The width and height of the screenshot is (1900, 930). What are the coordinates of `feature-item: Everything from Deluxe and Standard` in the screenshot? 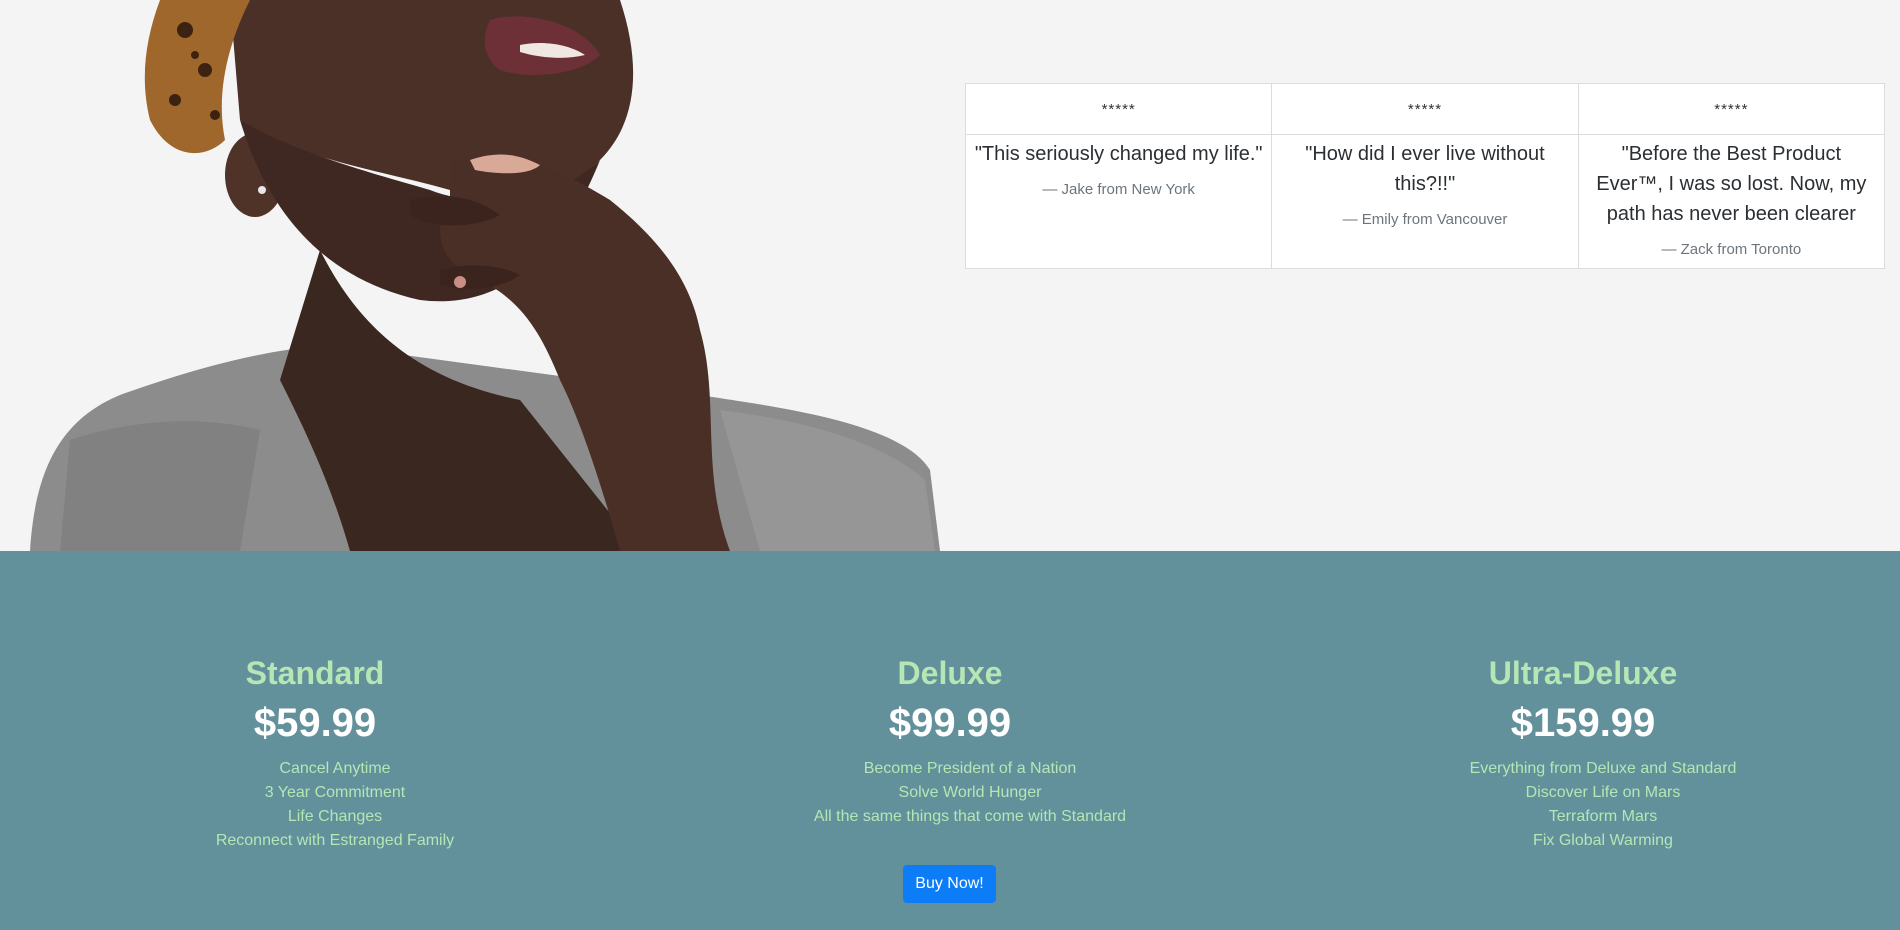 It's located at (1603, 768).